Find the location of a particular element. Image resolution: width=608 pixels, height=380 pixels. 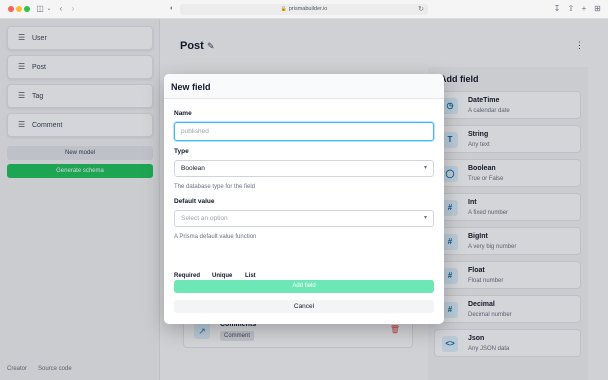

default-value-select: Select an option ▾ is located at coordinates (304, 218).